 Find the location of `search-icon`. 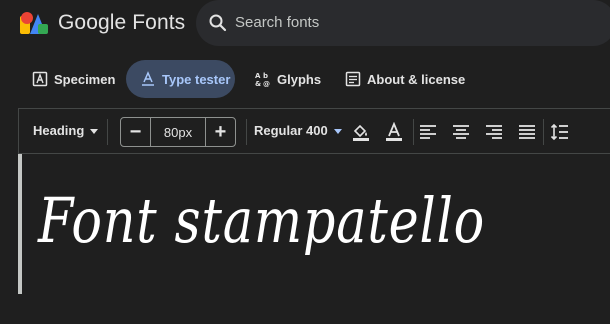

search-icon is located at coordinates (218, 23).